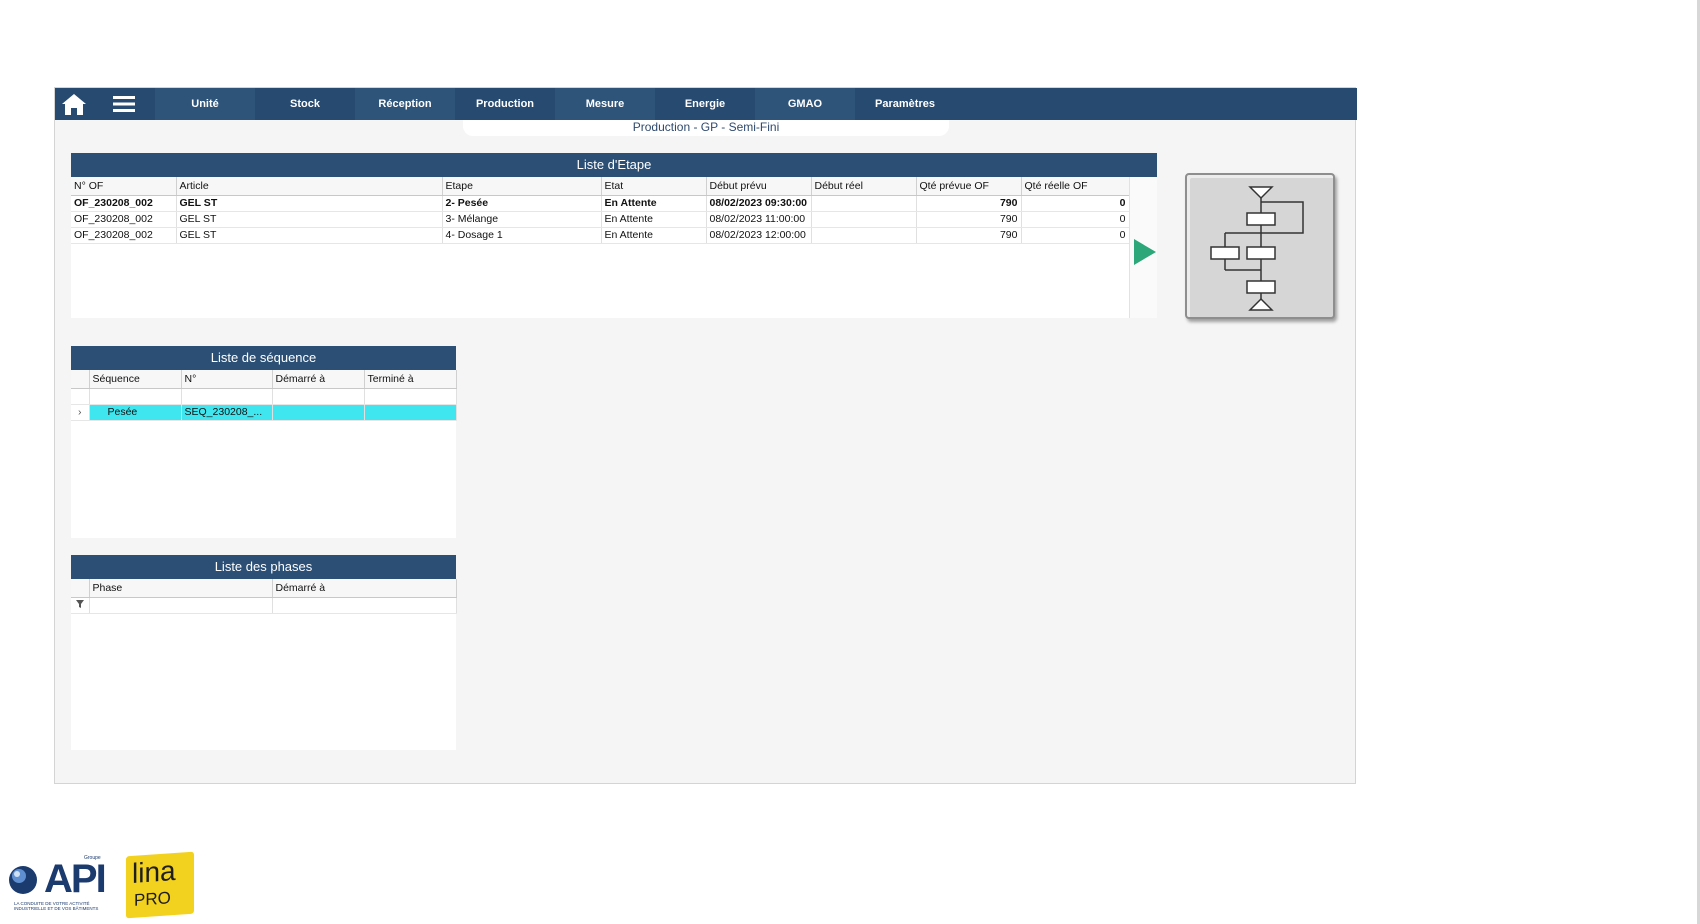  Describe the element at coordinates (522, 186) in the screenshot. I see `col-etape: Etape` at that location.